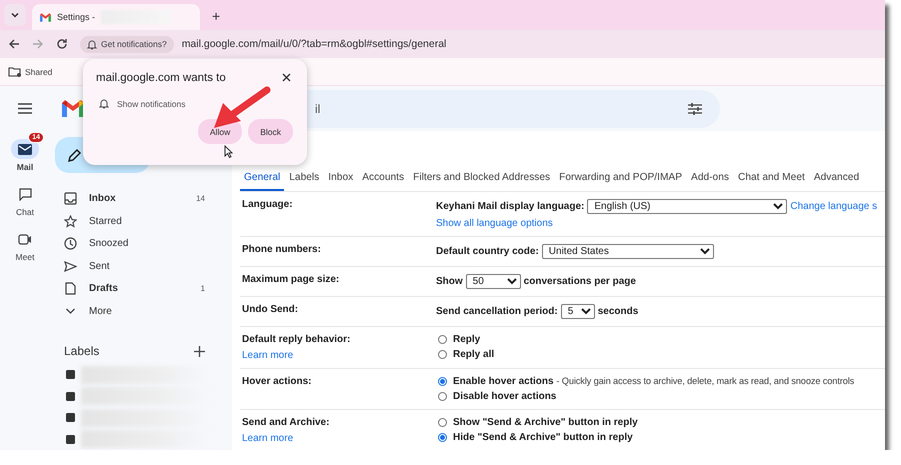  I want to click on reload-icon, so click(62, 44).